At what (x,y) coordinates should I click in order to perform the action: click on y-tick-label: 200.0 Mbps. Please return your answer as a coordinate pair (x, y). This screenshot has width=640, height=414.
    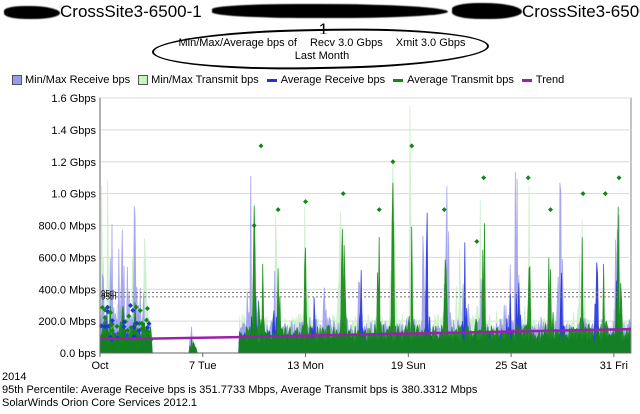
    Looking at the image, I should click on (68, 322).